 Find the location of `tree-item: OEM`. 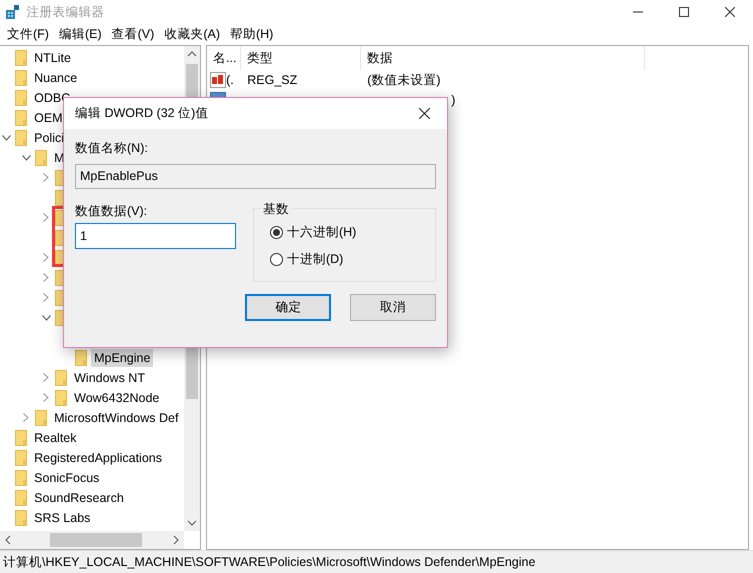

tree-item: OEM is located at coordinates (48, 118).